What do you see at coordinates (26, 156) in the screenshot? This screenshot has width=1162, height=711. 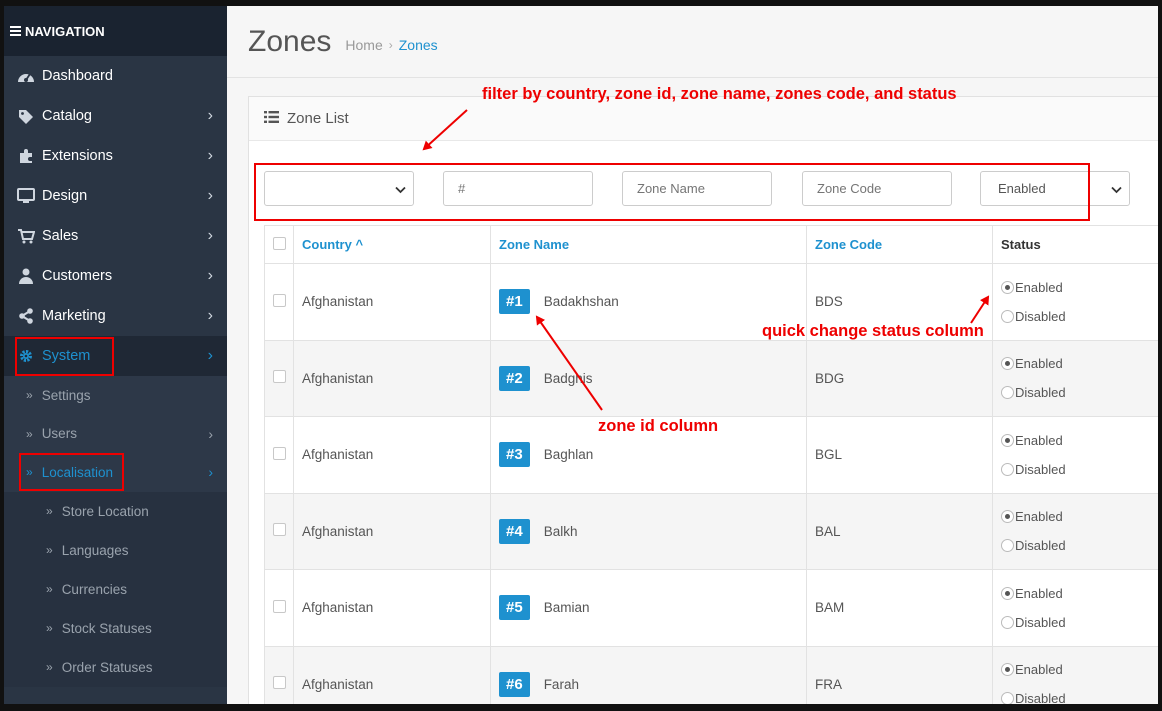 I see `puzzle-icon` at bounding box center [26, 156].